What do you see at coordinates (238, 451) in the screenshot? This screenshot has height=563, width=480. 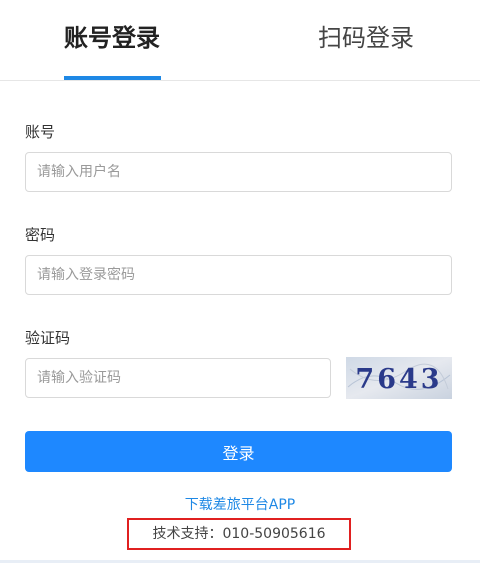 I see `login-button: 登录` at bounding box center [238, 451].